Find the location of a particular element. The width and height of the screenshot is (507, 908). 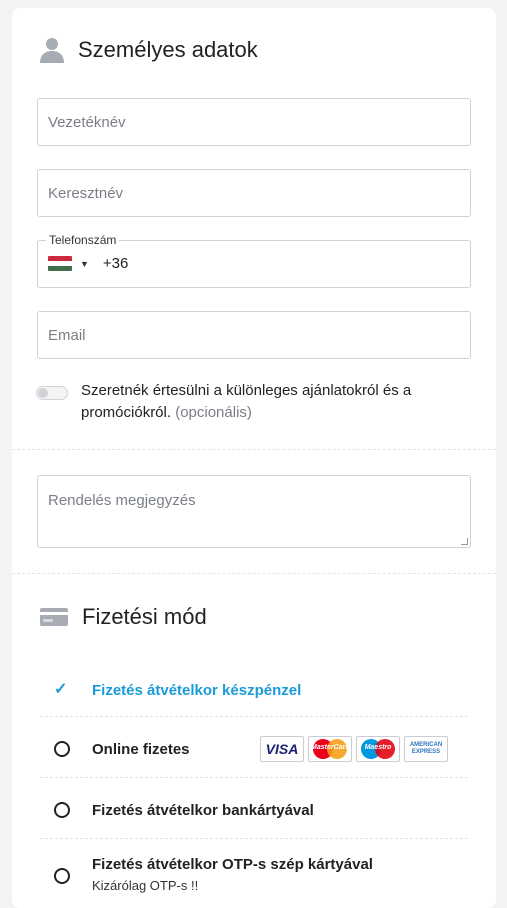

visa-logo: VISA is located at coordinates (282, 749).